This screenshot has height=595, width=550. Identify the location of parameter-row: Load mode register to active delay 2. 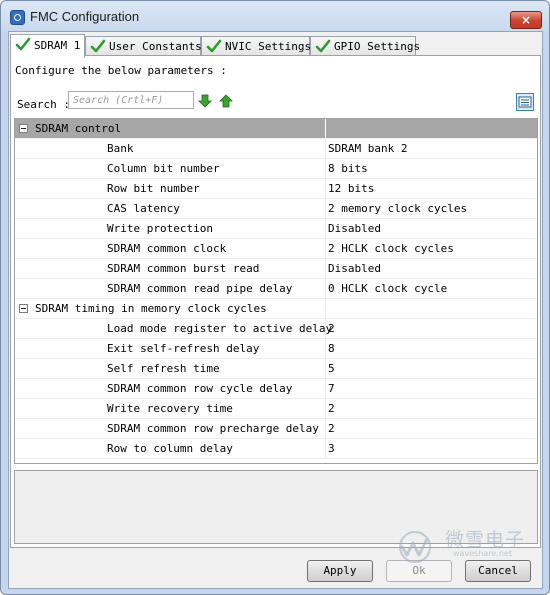
(276, 329).